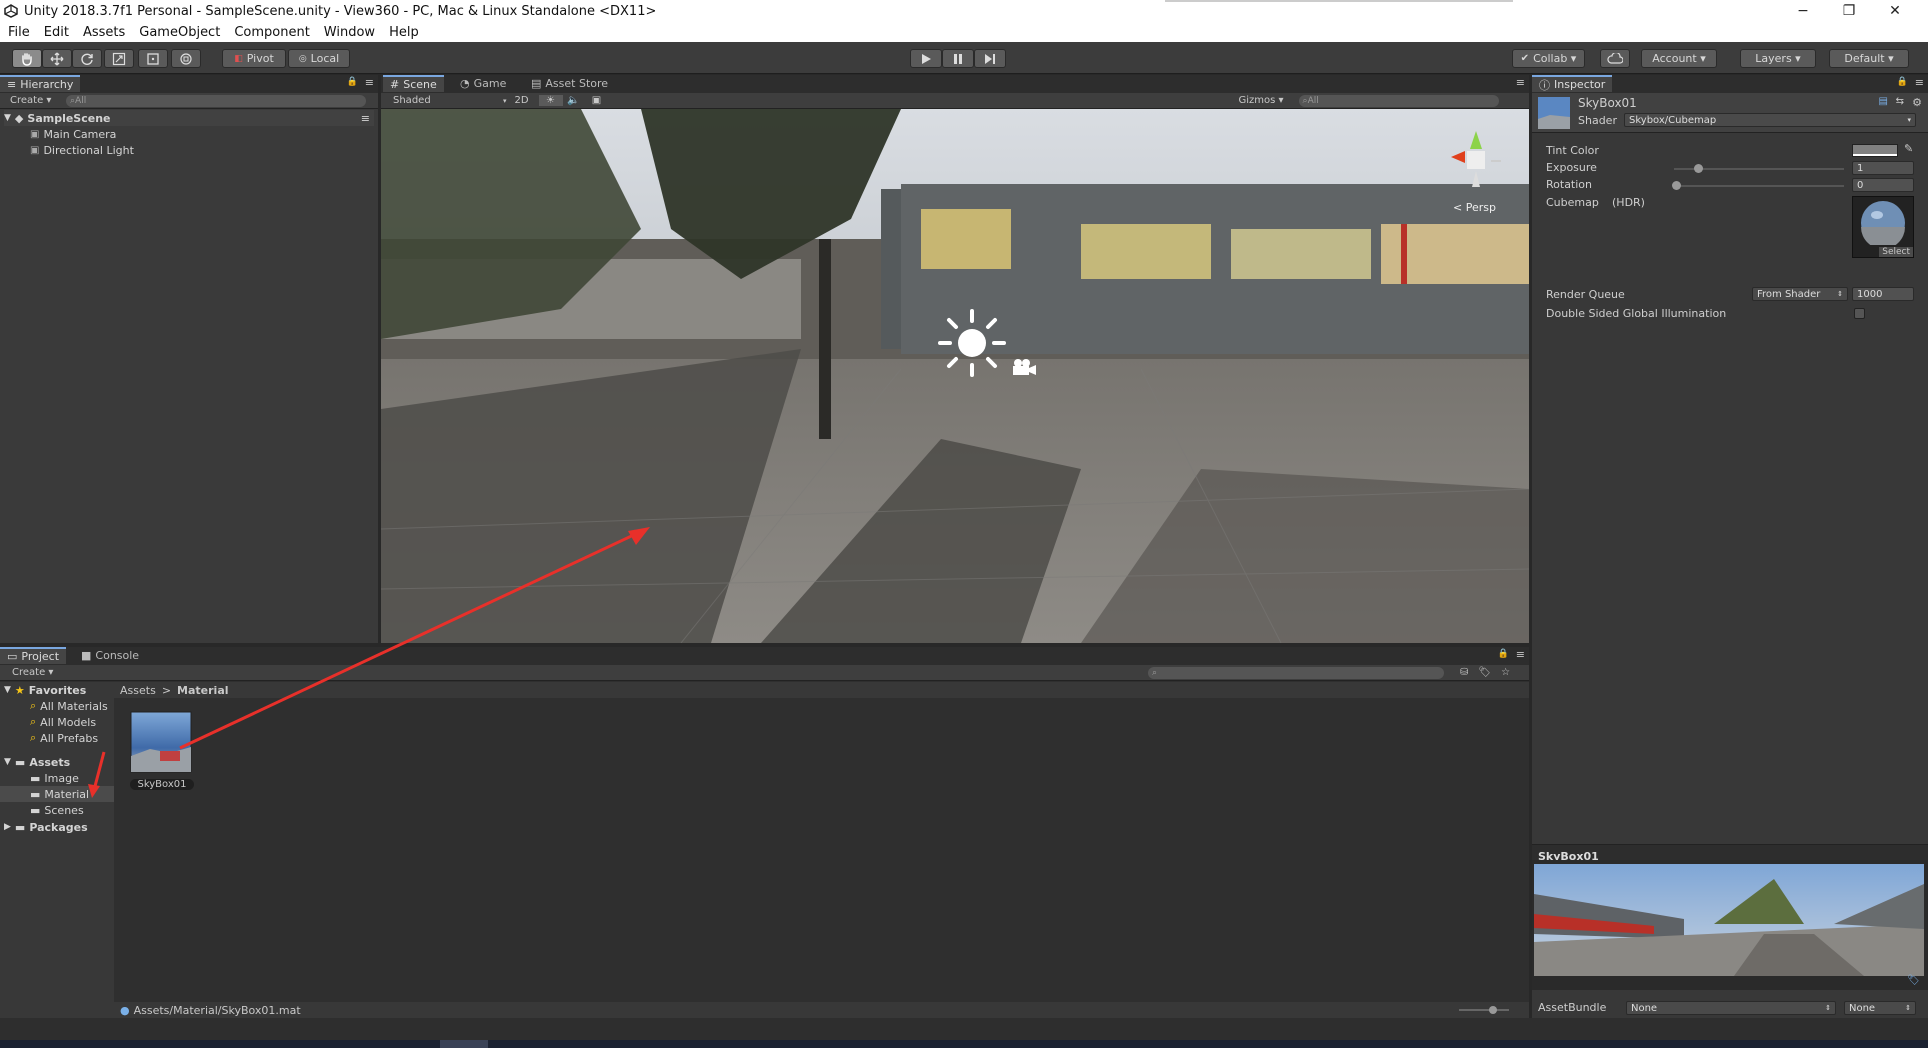  I want to click on exposure-slider-knob, so click(1698, 168).